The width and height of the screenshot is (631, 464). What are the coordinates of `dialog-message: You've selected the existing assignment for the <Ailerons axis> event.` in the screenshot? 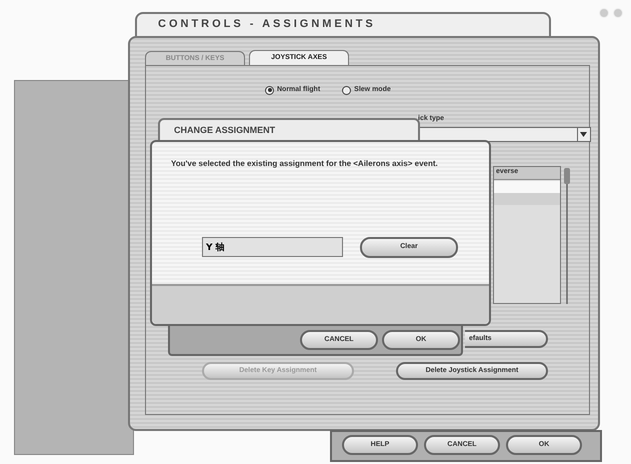 It's located at (305, 164).